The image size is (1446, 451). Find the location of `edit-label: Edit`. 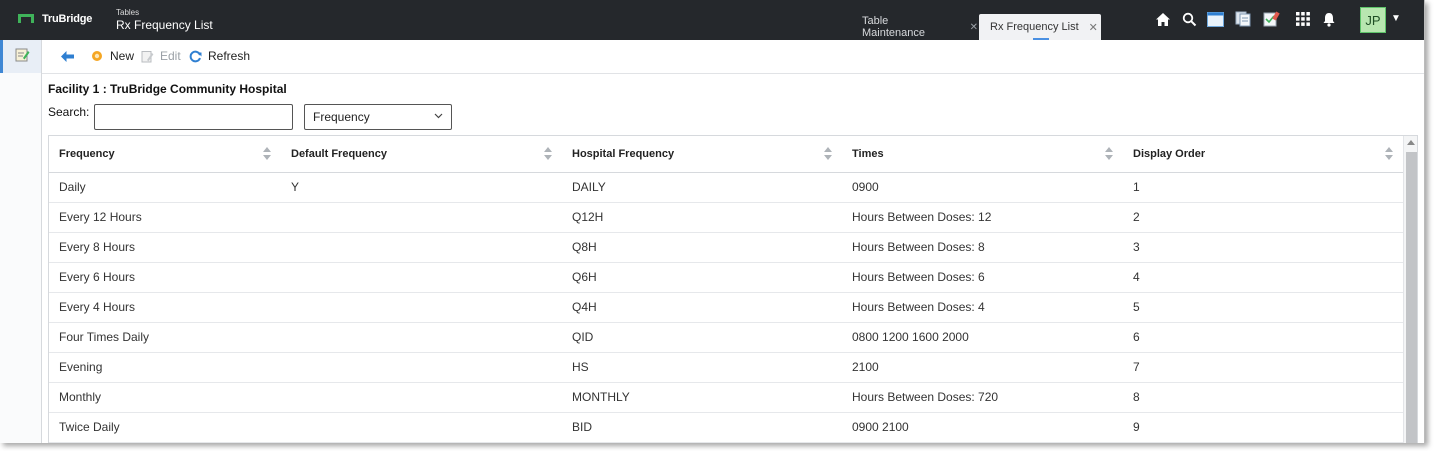

edit-label: Edit is located at coordinates (170, 56).